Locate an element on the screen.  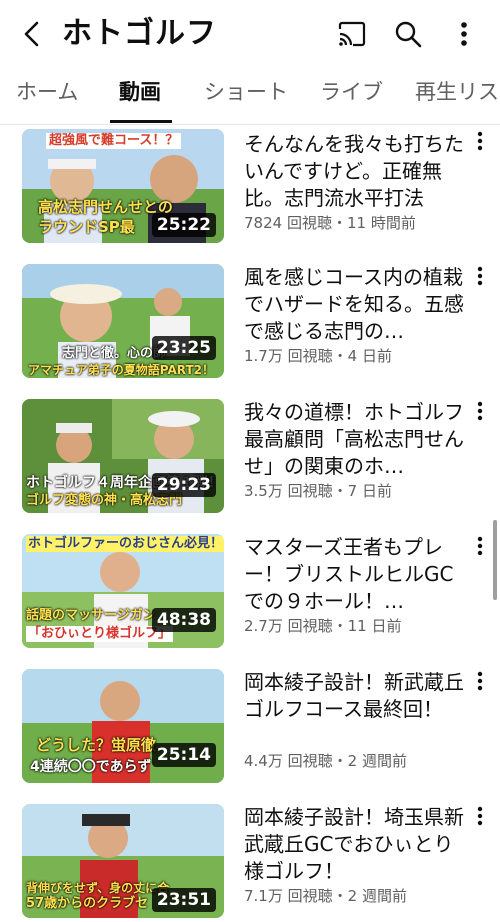
channel-title: ホトゴルフ is located at coordinates (139, 33).